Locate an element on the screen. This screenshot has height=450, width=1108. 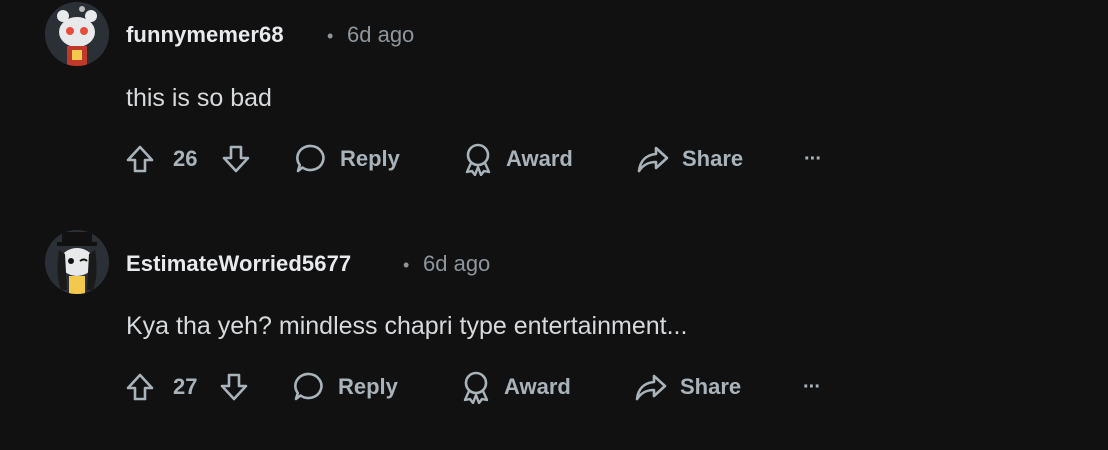
vote-count: 26 is located at coordinates (185, 158).